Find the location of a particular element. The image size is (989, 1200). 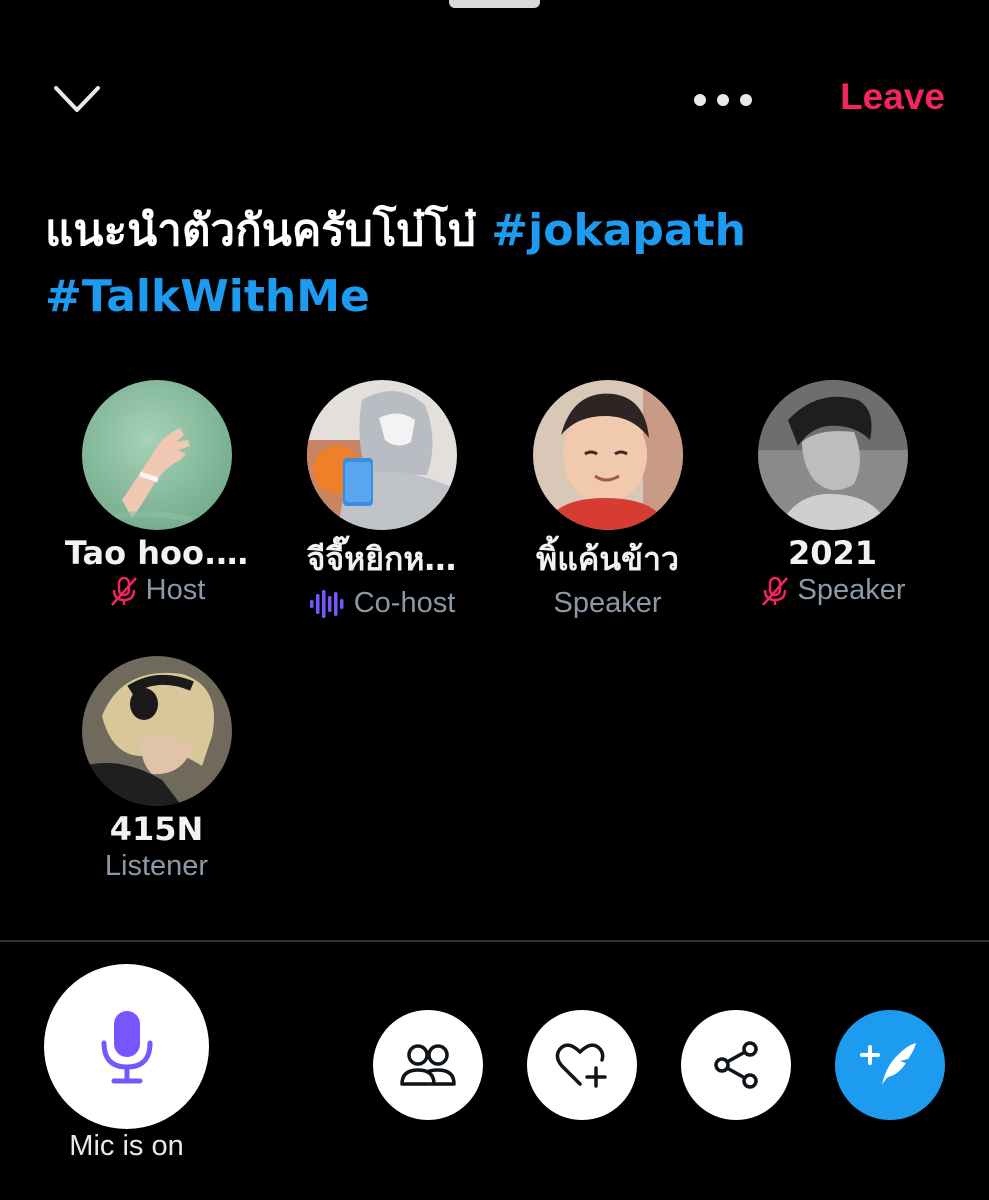

more-options-icon is located at coordinates (723, 100).